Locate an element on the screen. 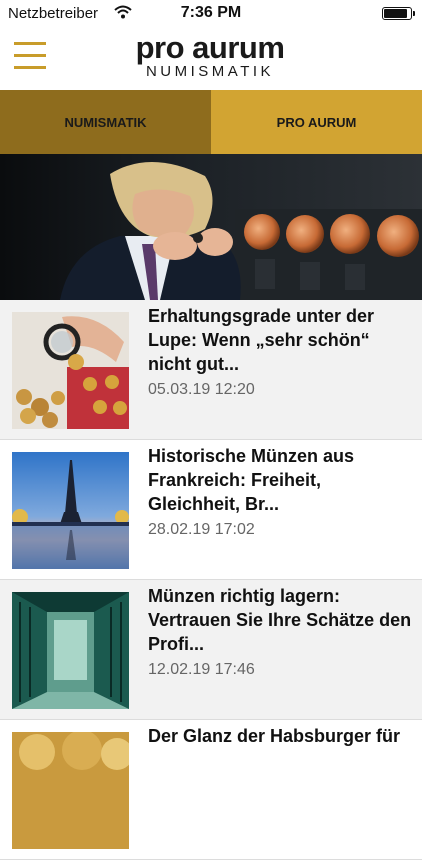 The width and height of the screenshot is (422, 860). status-bar: Netzbetreiber 7:36 PM is located at coordinates (211, 14).